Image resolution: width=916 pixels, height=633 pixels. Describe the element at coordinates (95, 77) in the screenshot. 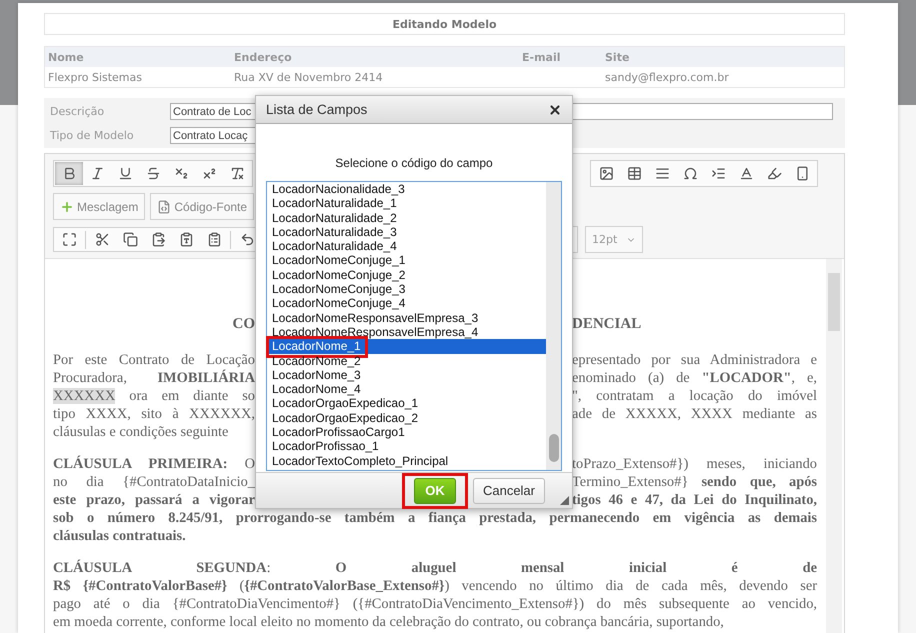

I see `table-cell-text: Flexpro Sistemas` at that location.